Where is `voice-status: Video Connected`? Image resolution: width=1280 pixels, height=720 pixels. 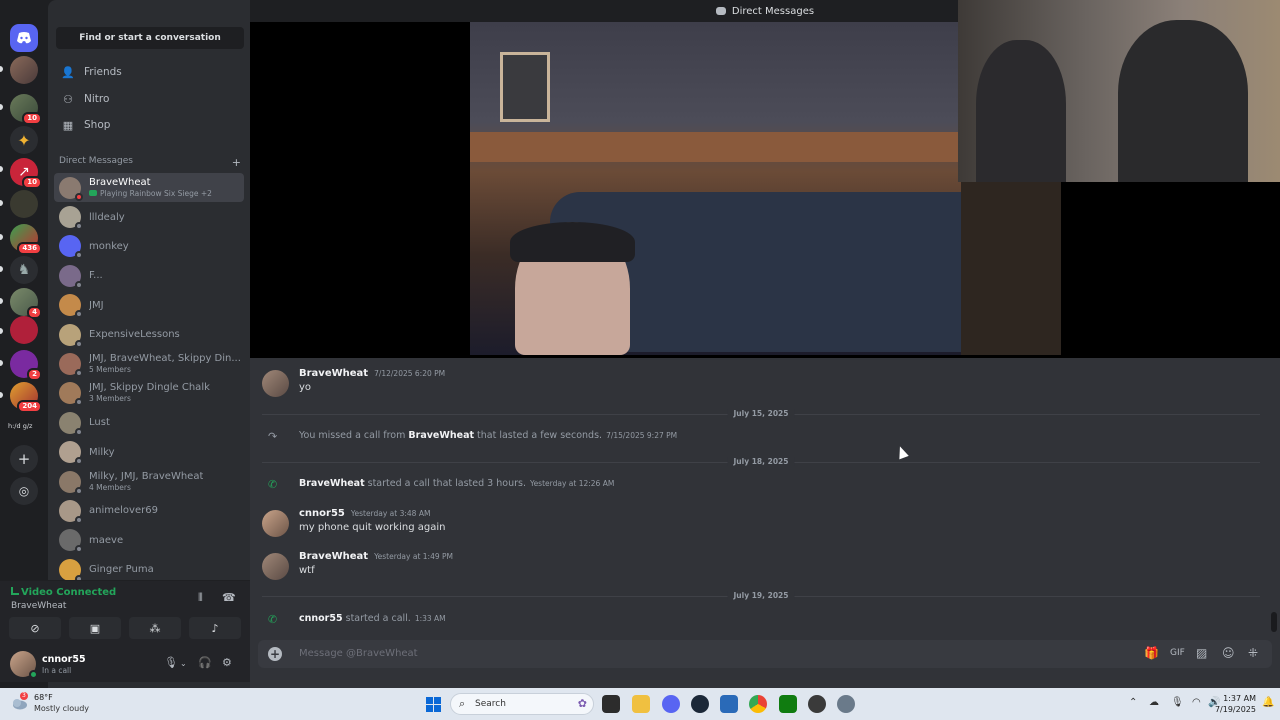
voice-status: Video Connected is located at coordinates (63, 592).